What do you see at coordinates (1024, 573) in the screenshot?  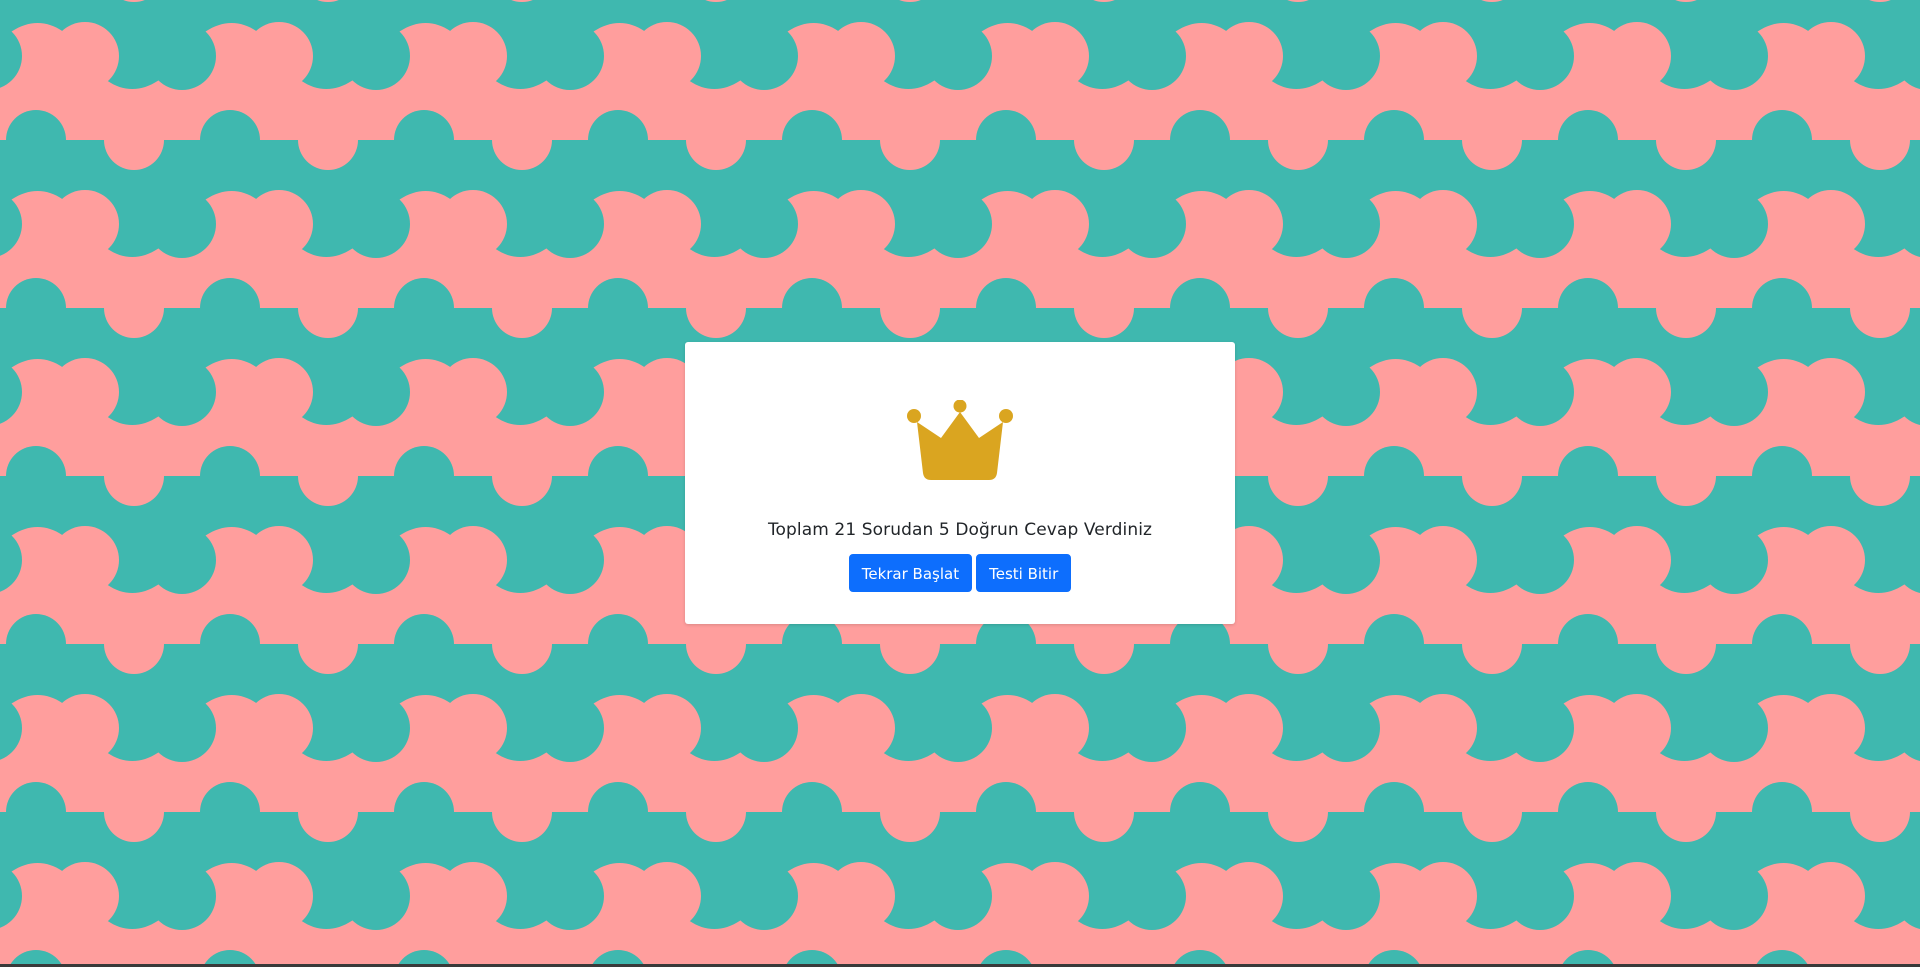 I see `finish-test-button: Testi Bitir` at bounding box center [1024, 573].